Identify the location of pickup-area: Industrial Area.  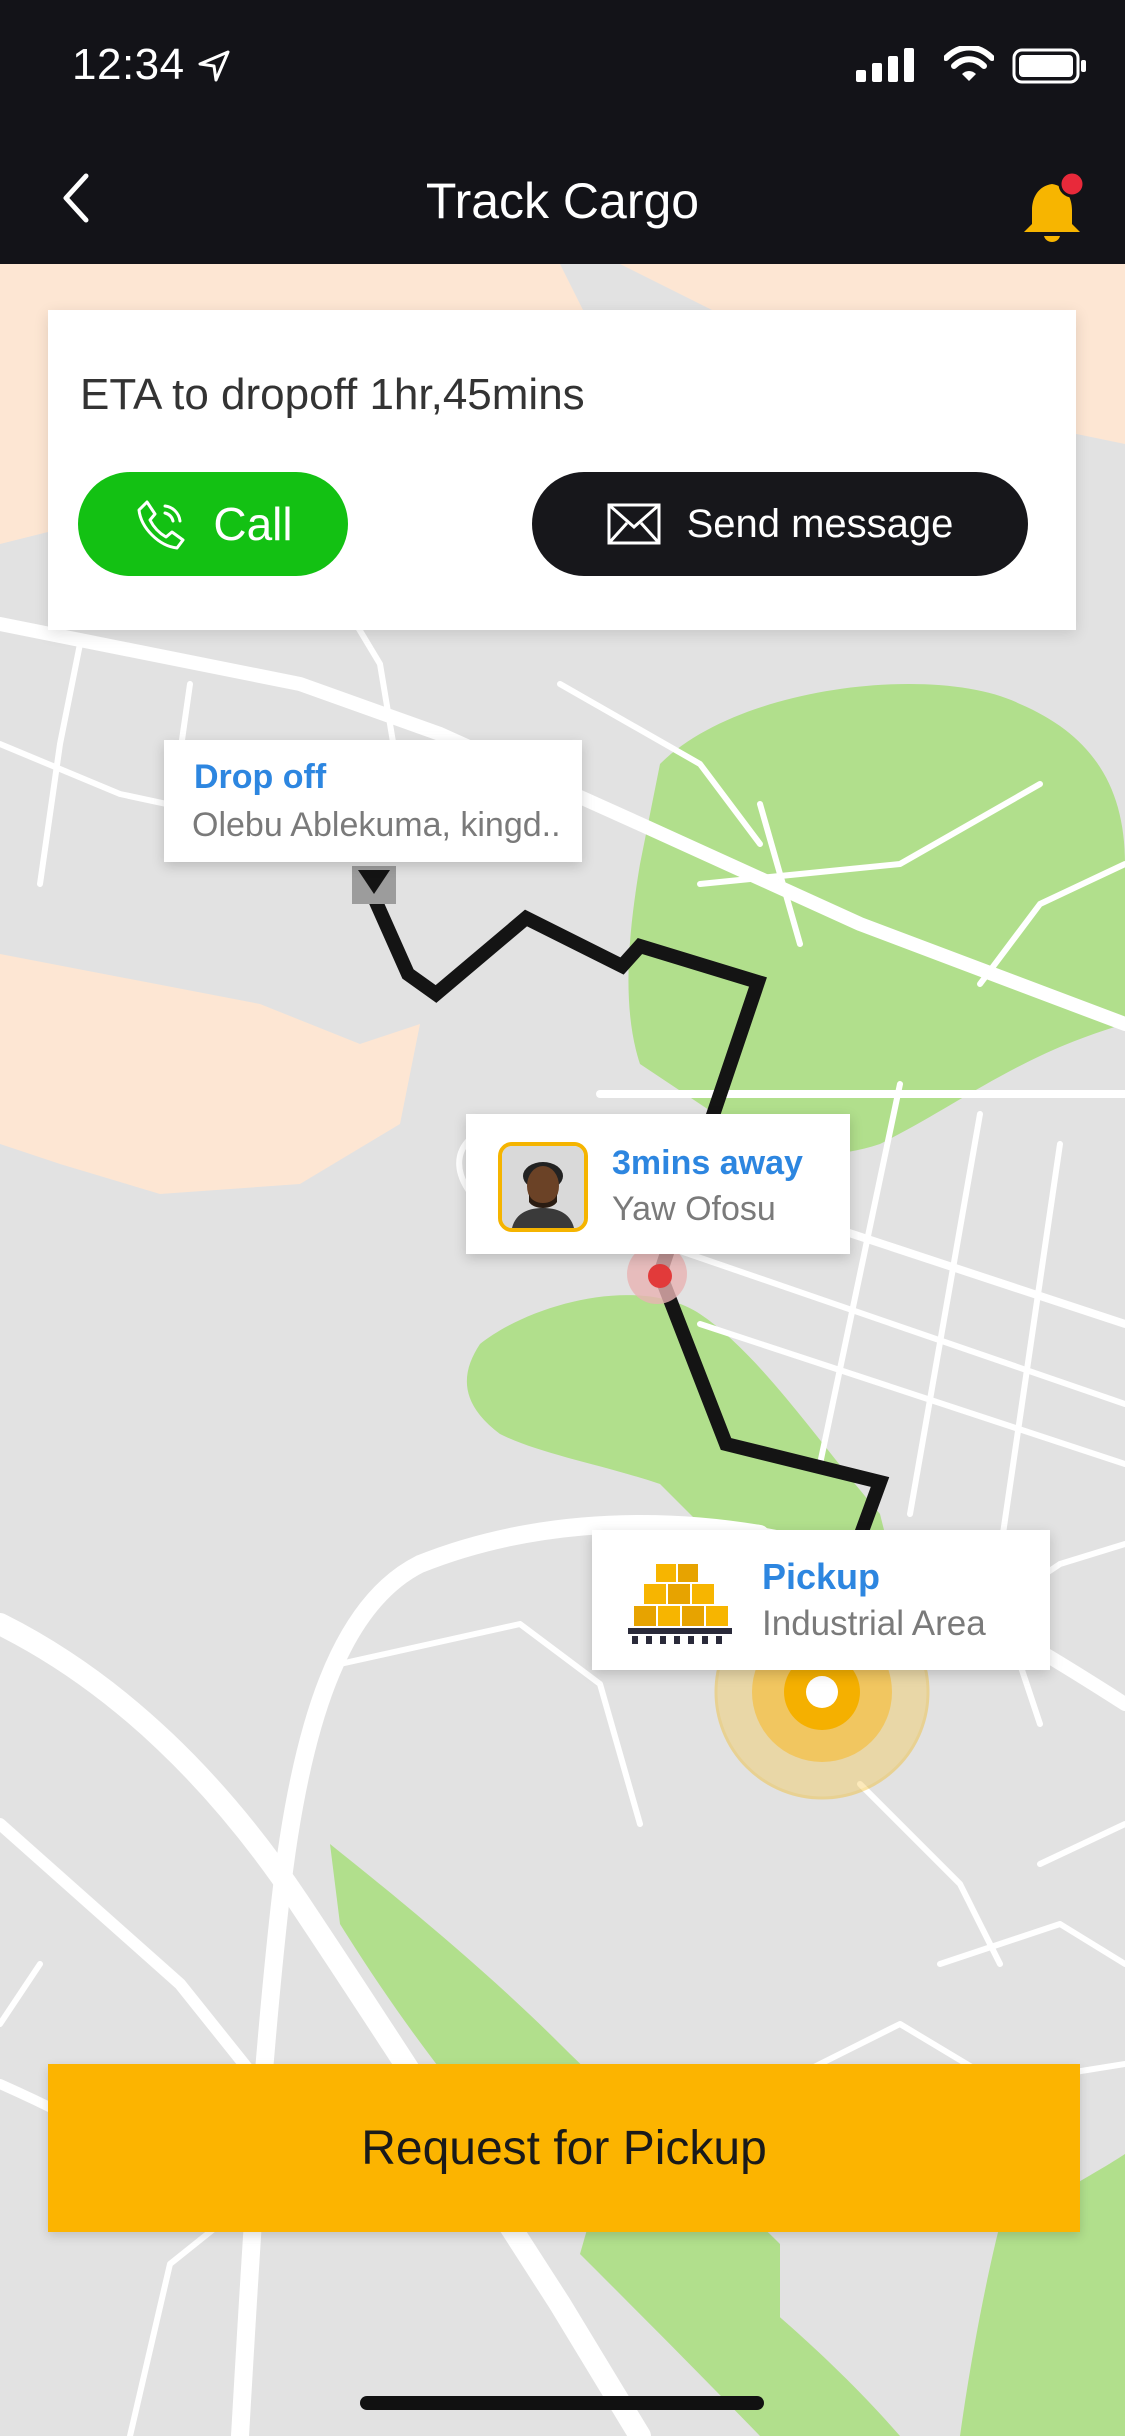
(874, 1623).